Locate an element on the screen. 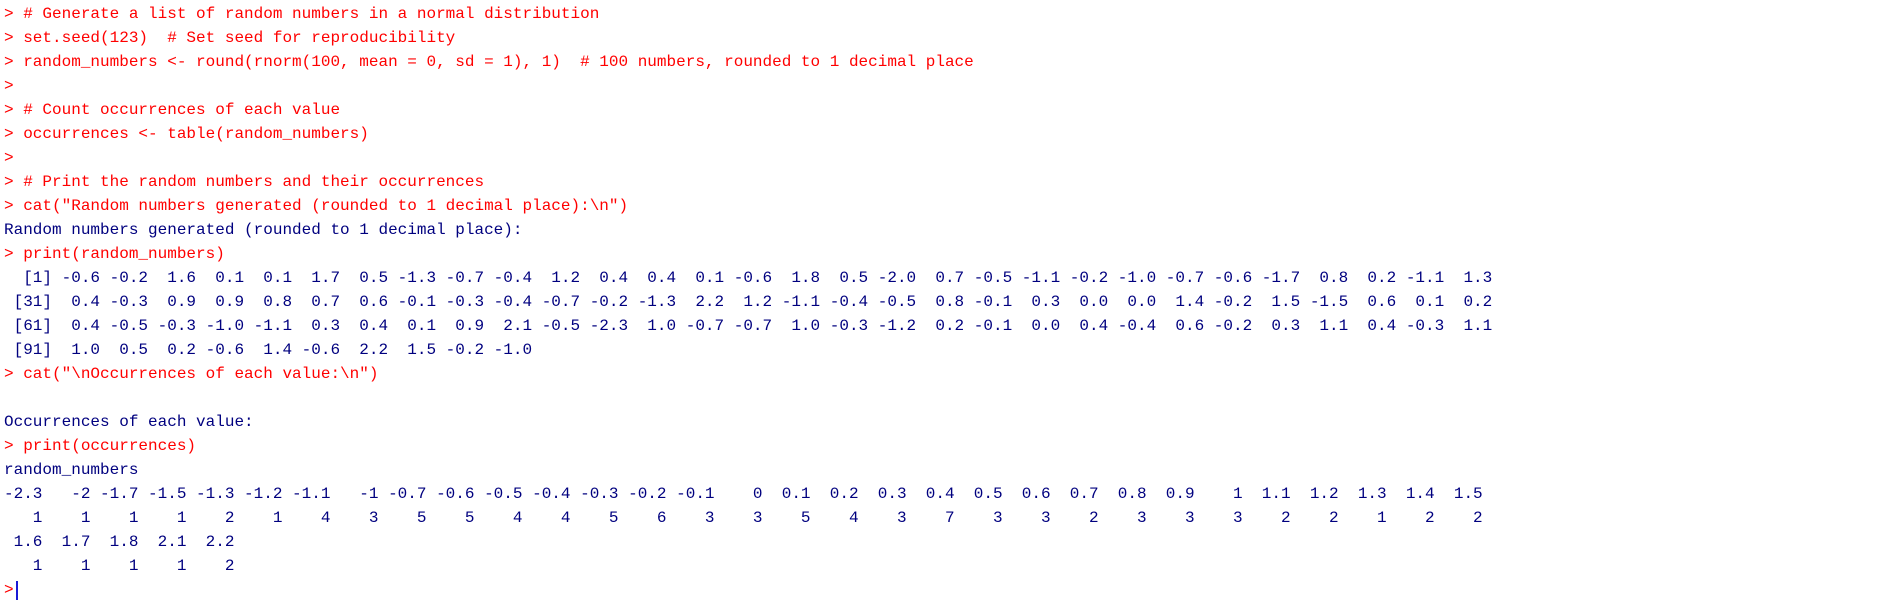  console-output-line: 1 1 1 1 2 is located at coordinates (119, 566).